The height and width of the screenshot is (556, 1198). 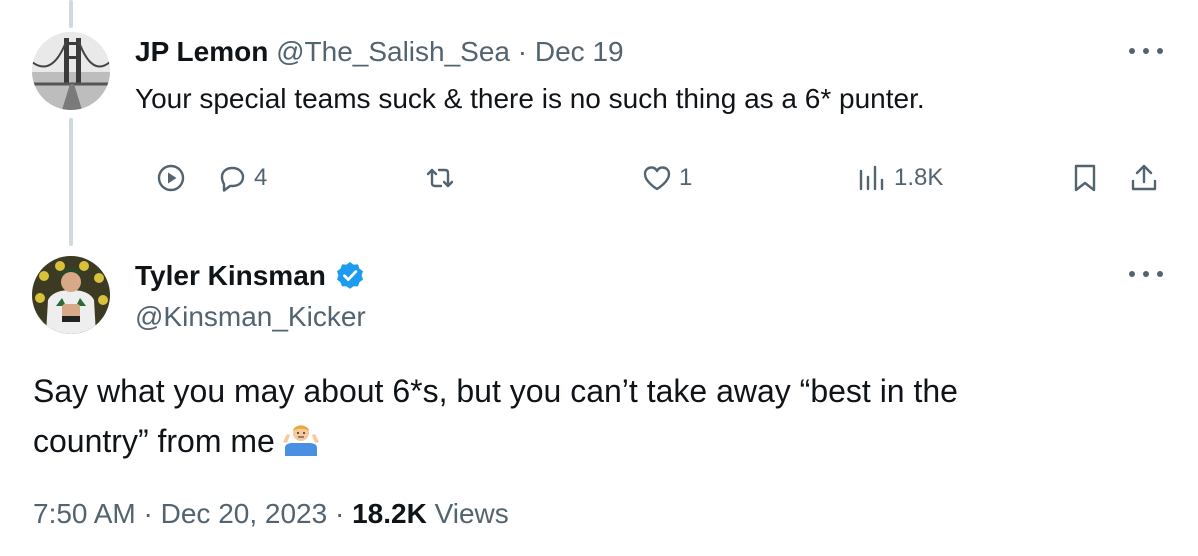 I want to click on retweet-icon, so click(x=440, y=178).